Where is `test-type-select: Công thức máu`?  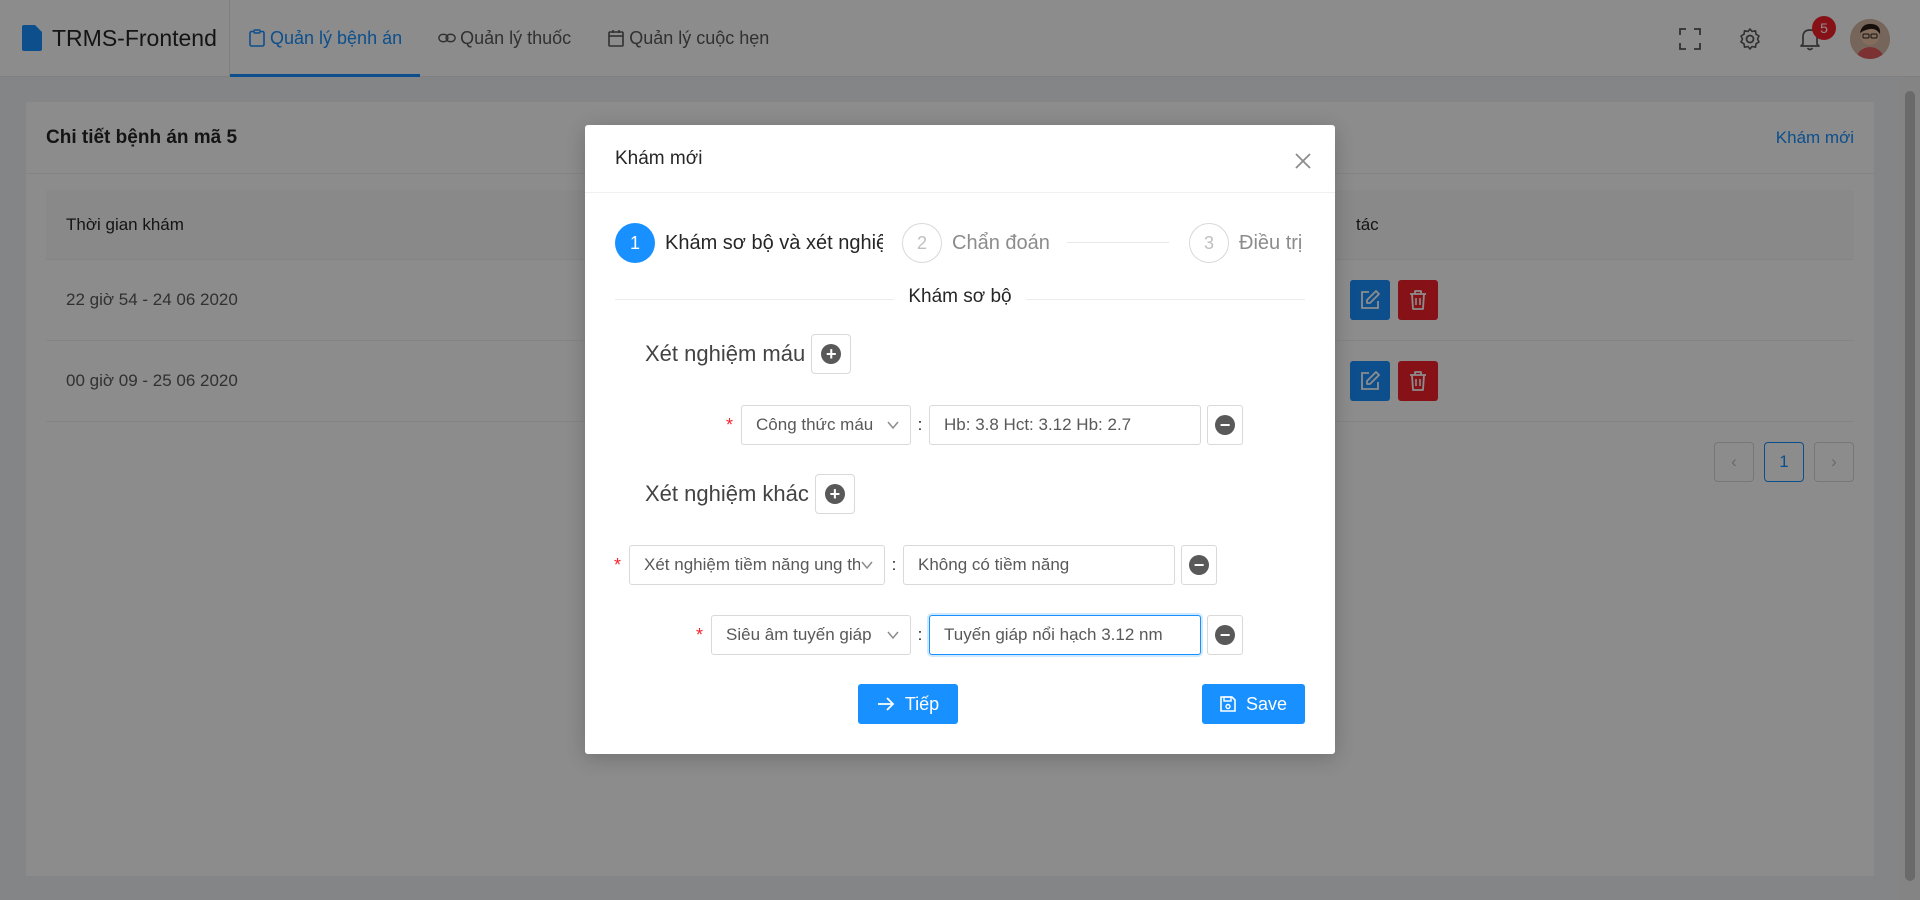 test-type-select: Công thức máu is located at coordinates (826, 425).